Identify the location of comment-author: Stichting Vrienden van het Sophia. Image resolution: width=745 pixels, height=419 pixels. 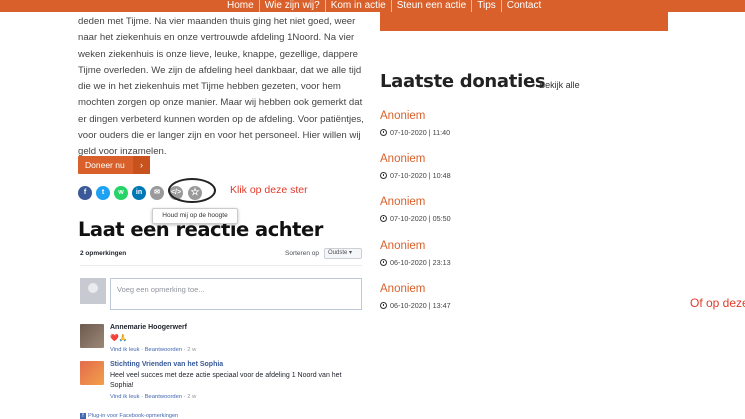
(166, 364).